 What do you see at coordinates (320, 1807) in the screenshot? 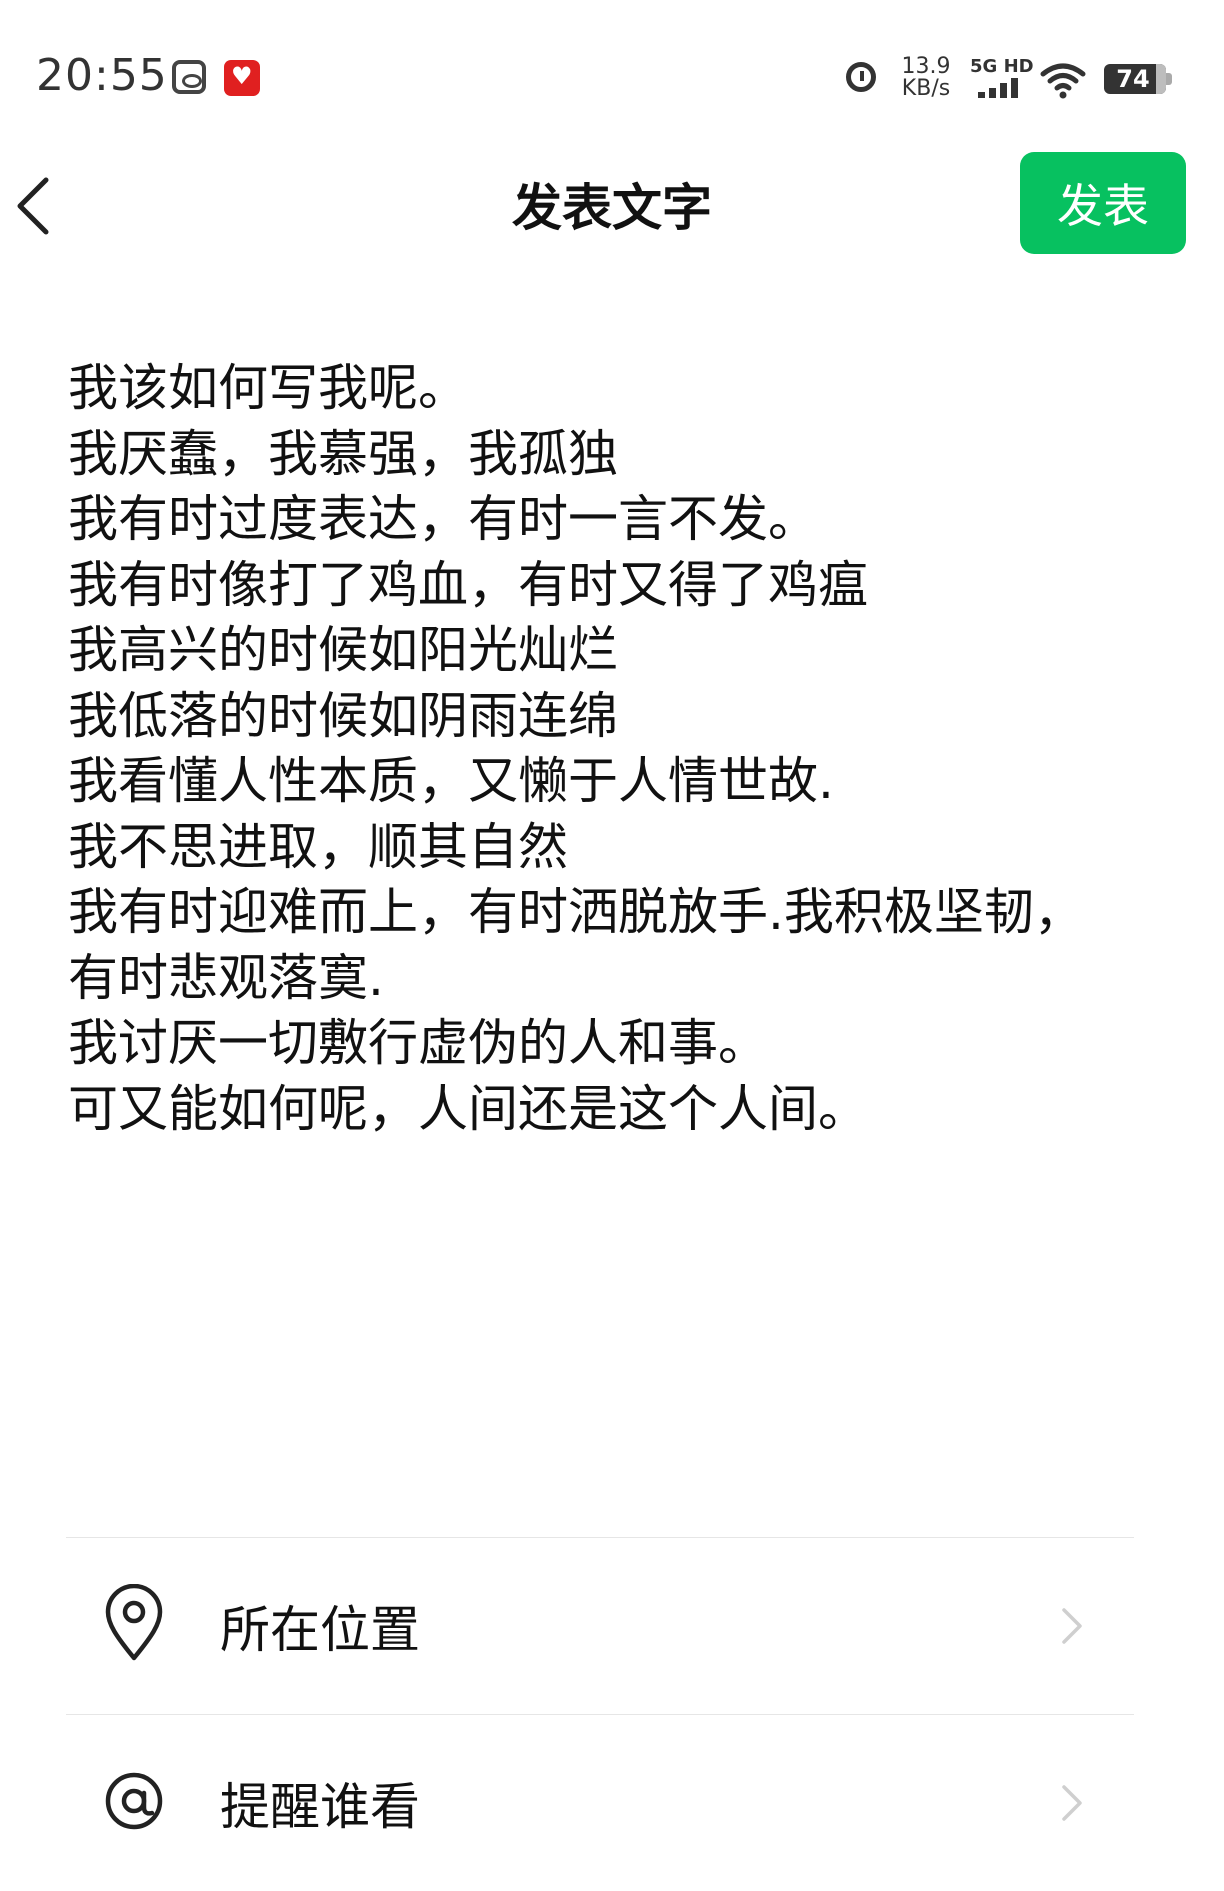
I see `remind-label: 提醒谁看` at bounding box center [320, 1807].